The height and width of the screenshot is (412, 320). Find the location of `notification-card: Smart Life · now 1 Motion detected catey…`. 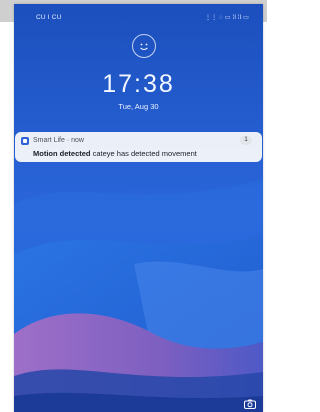

notification-card: Smart Life · now 1 Motion detected catey… is located at coordinates (138, 147).